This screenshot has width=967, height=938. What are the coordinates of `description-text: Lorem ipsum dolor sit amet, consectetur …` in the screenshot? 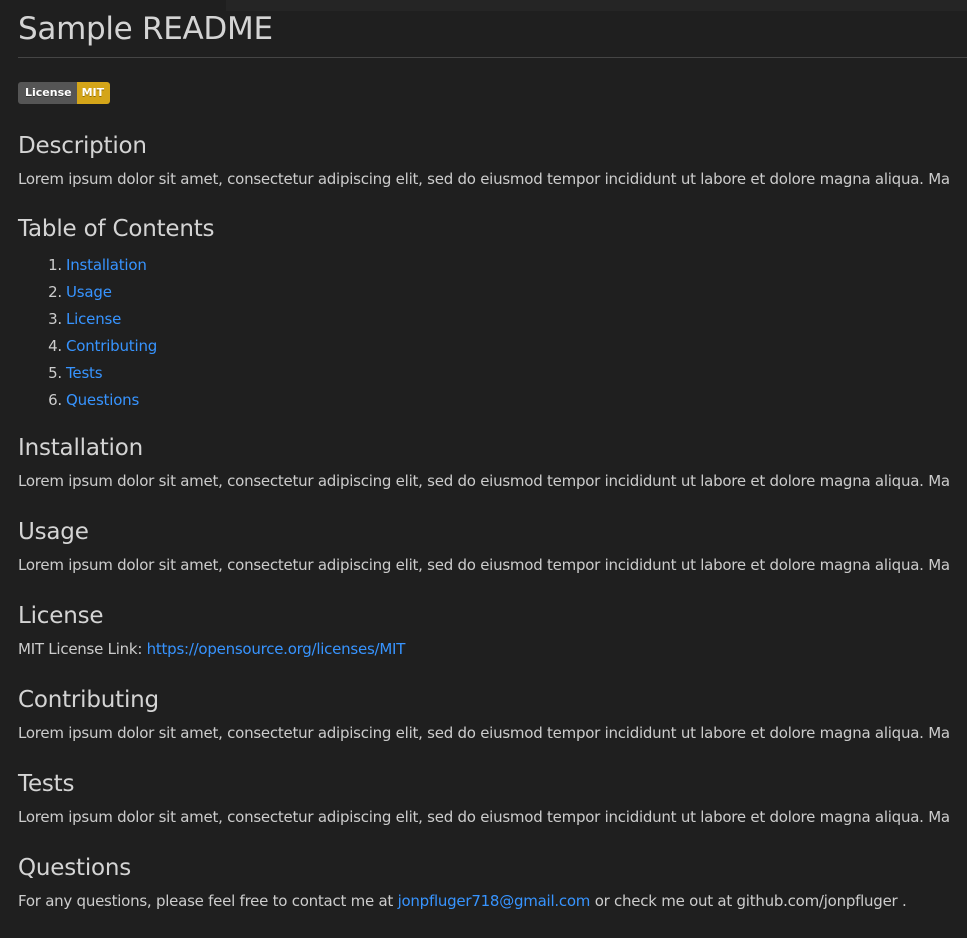 It's located at (484, 179).